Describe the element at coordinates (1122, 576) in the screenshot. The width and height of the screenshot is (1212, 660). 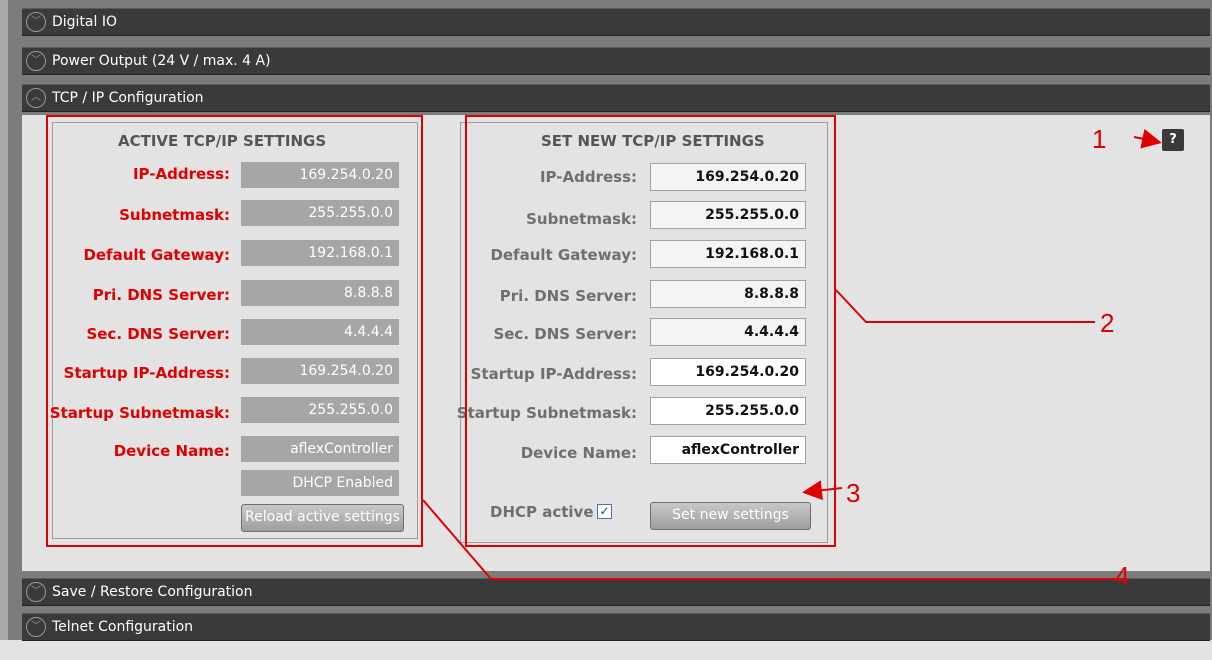
I see `callout-number-4: 4` at that location.